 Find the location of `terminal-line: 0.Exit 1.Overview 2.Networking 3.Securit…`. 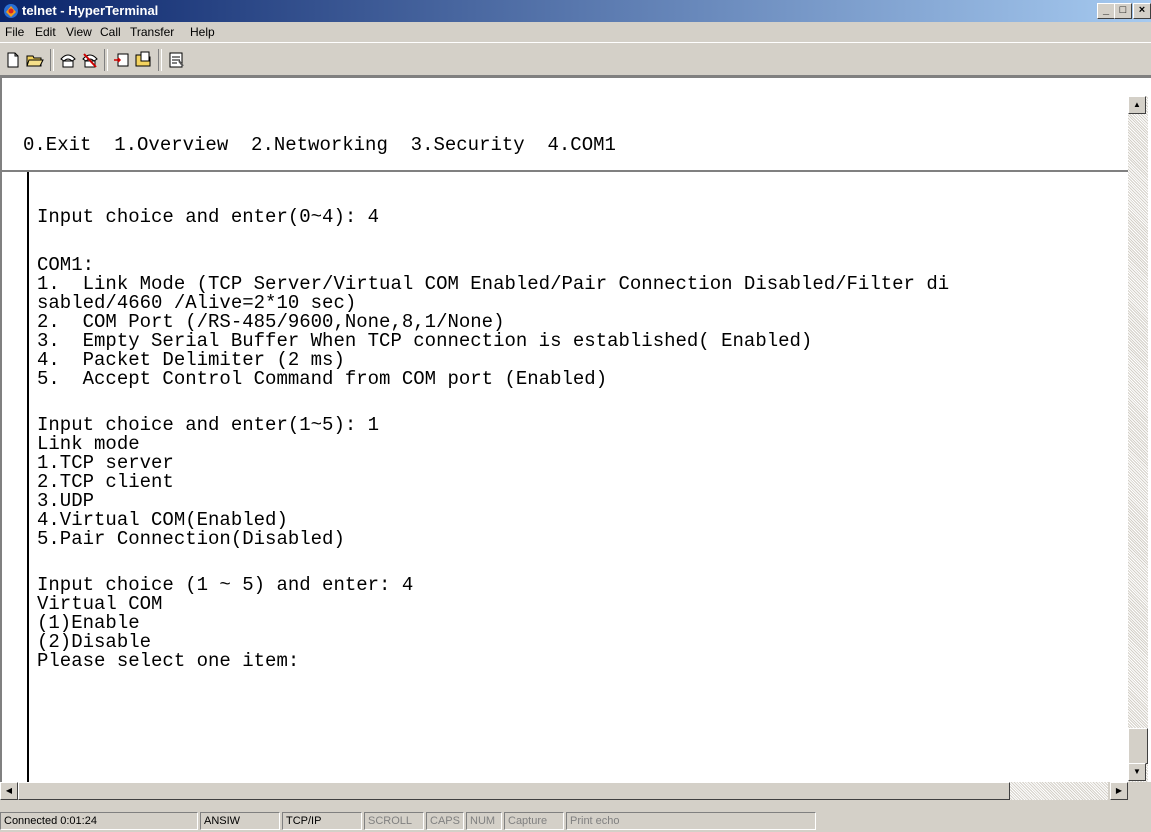

terminal-line: 0.Exit 1.Overview 2.Networking 3.Securit… is located at coordinates (319, 145).